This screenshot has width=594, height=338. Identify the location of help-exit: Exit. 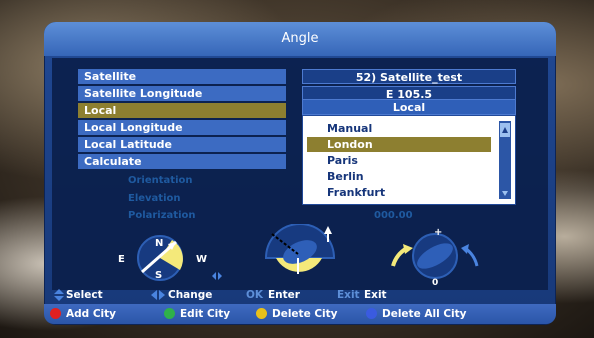
(375, 295).